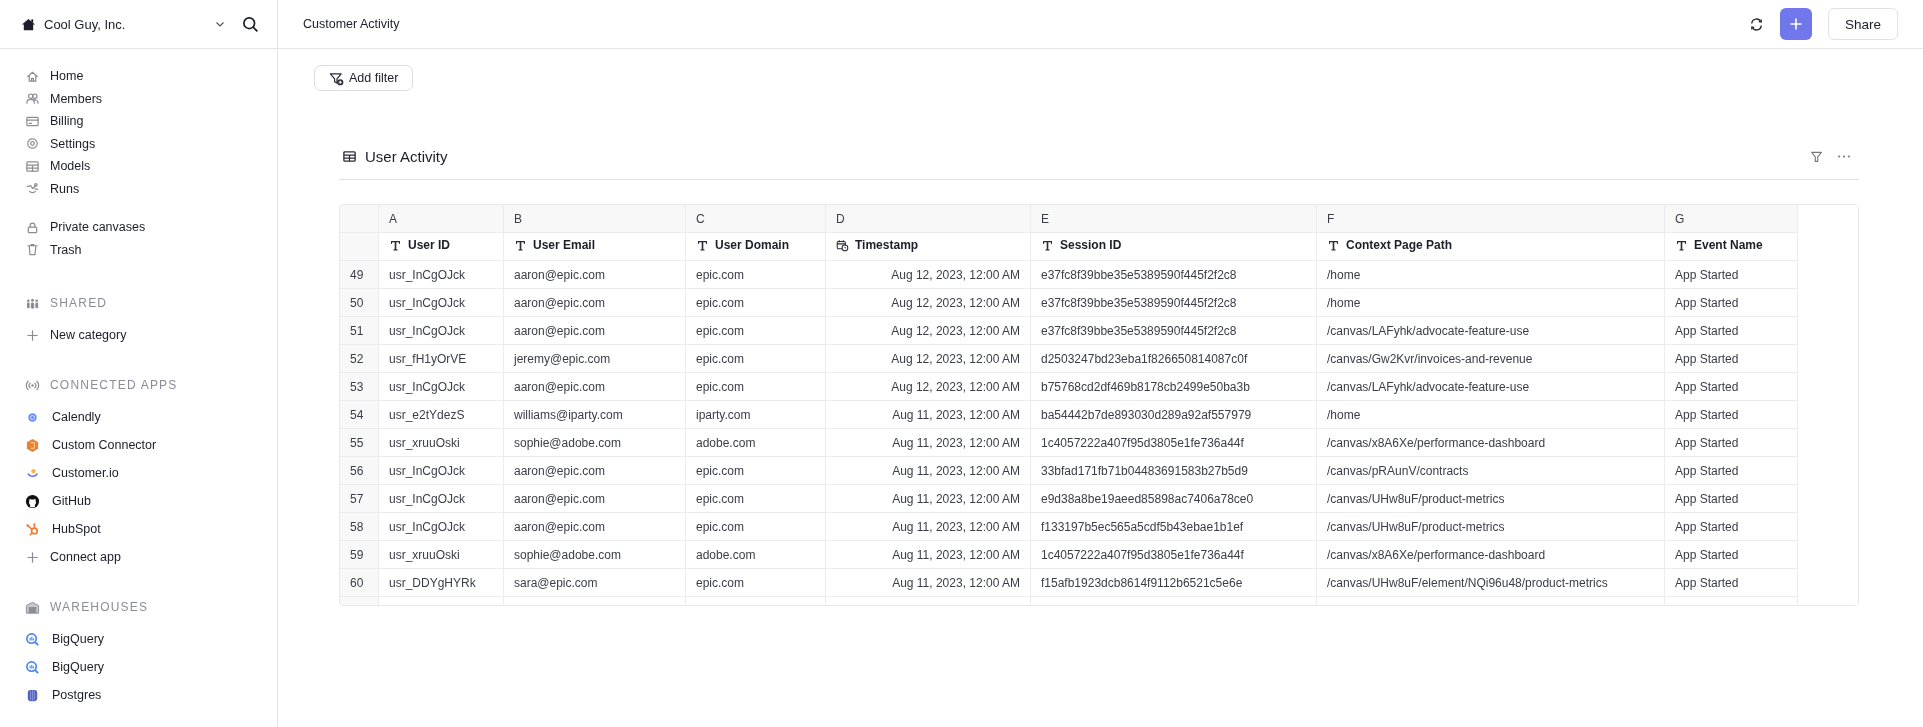 The image size is (1923, 727). I want to click on column-letter: F, so click(1331, 218).